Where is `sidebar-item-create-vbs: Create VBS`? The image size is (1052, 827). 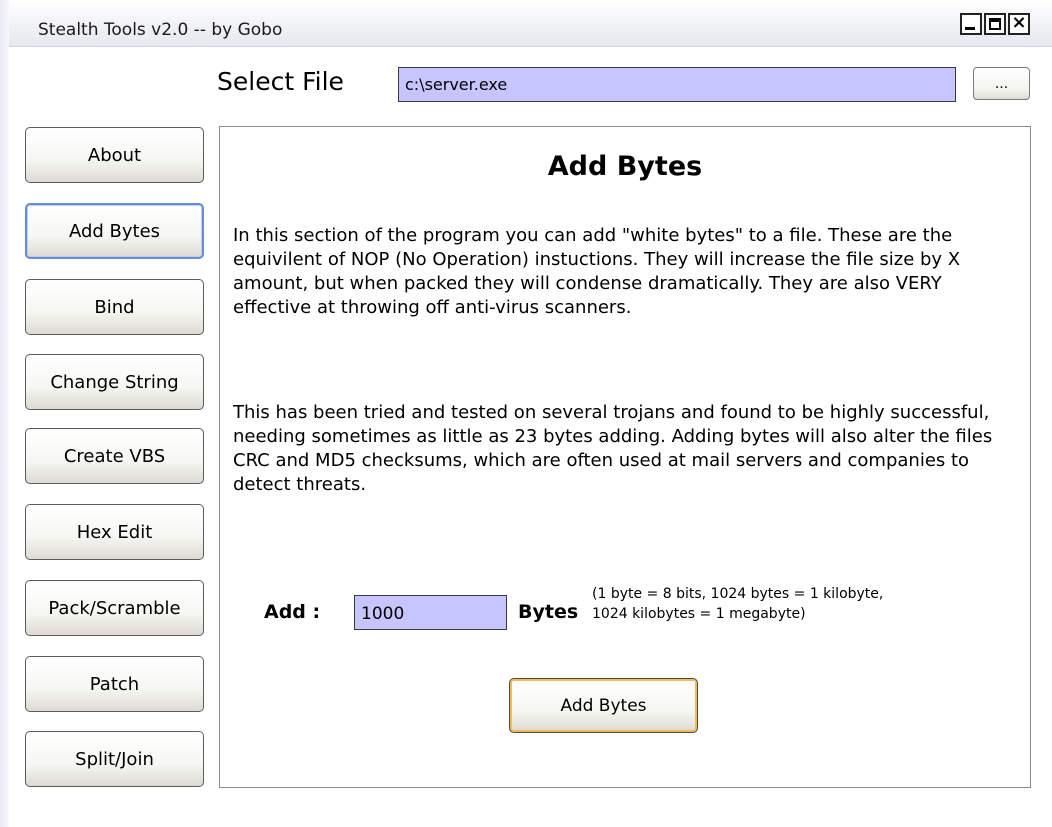 sidebar-item-create-vbs: Create VBS is located at coordinates (114, 456).